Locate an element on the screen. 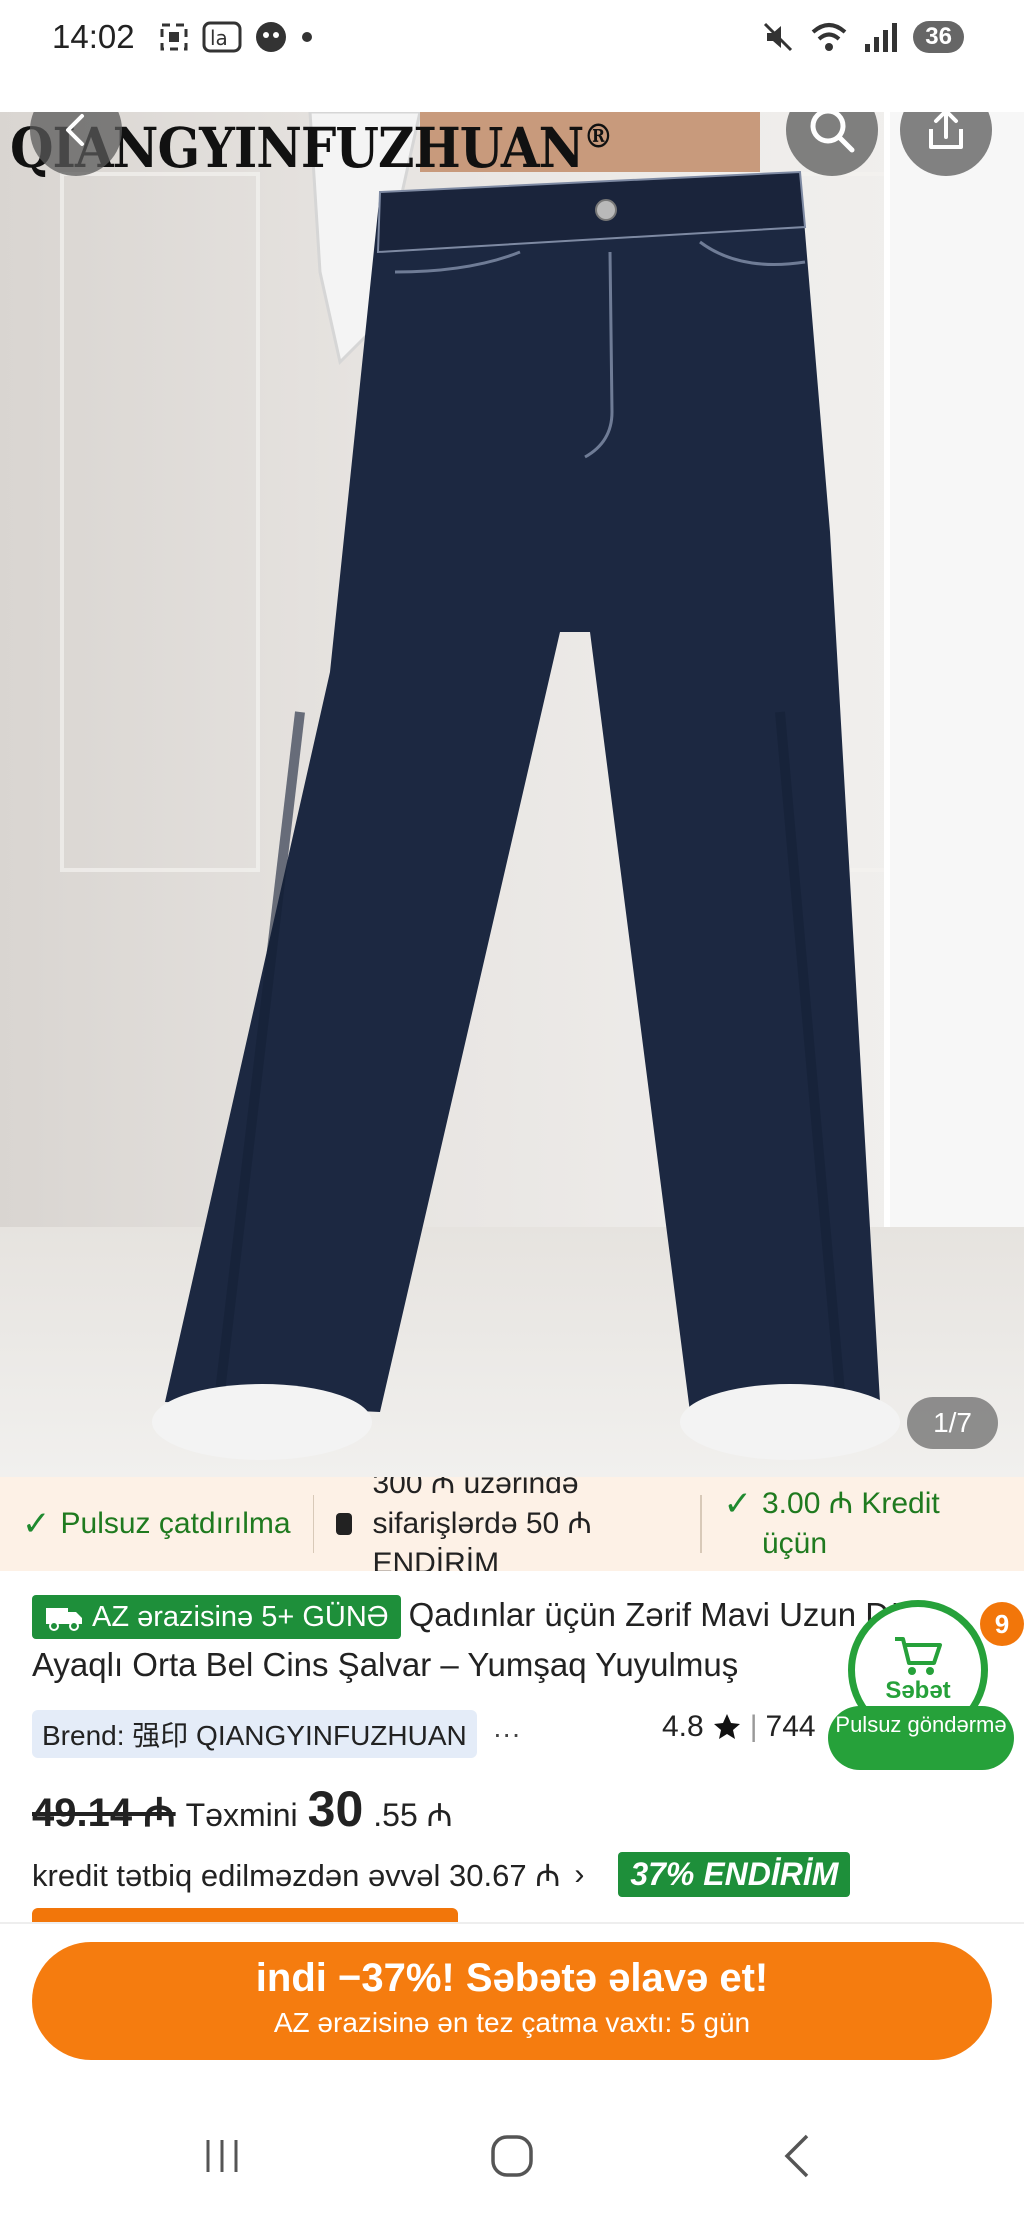 The height and width of the screenshot is (2219, 1024). recent-apps-icon is located at coordinates (222, 2156).